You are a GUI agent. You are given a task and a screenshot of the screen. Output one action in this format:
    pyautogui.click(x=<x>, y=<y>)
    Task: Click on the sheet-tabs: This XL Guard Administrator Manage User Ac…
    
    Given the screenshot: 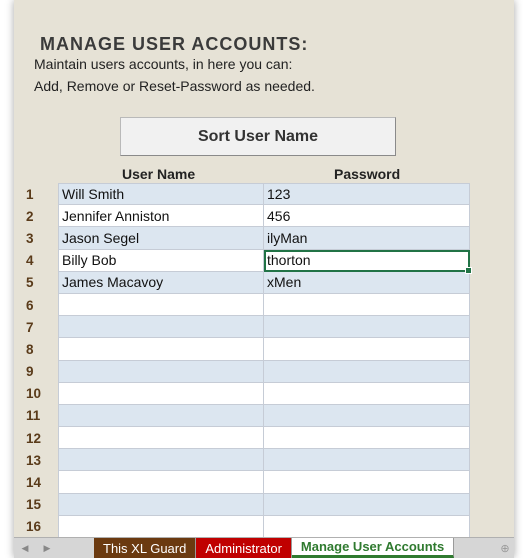 What is the action you would take?
    pyautogui.click(x=274, y=548)
    